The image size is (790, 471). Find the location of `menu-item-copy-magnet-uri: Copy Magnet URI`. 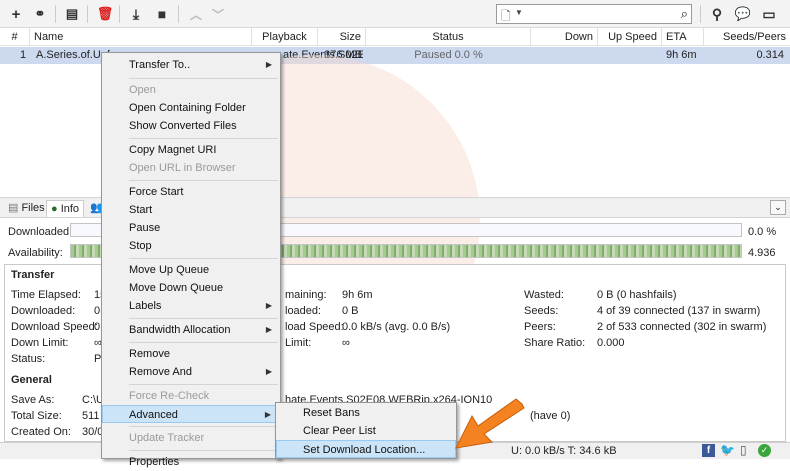

menu-item-copy-magnet-uri: Copy Magnet URI is located at coordinates (191, 150).